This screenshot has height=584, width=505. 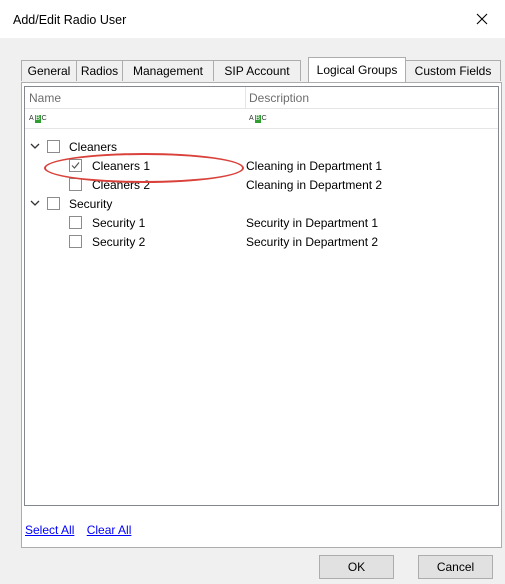 I want to click on tree-row-cleaners-2: Cleaners 2 Cleaning in Department 2, so click(x=261, y=185).